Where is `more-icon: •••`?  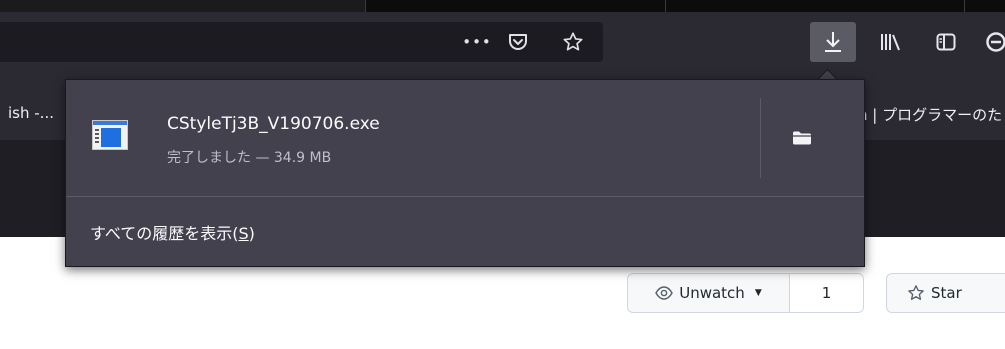
more-icon: ••• is located at coordinates (477, 42).